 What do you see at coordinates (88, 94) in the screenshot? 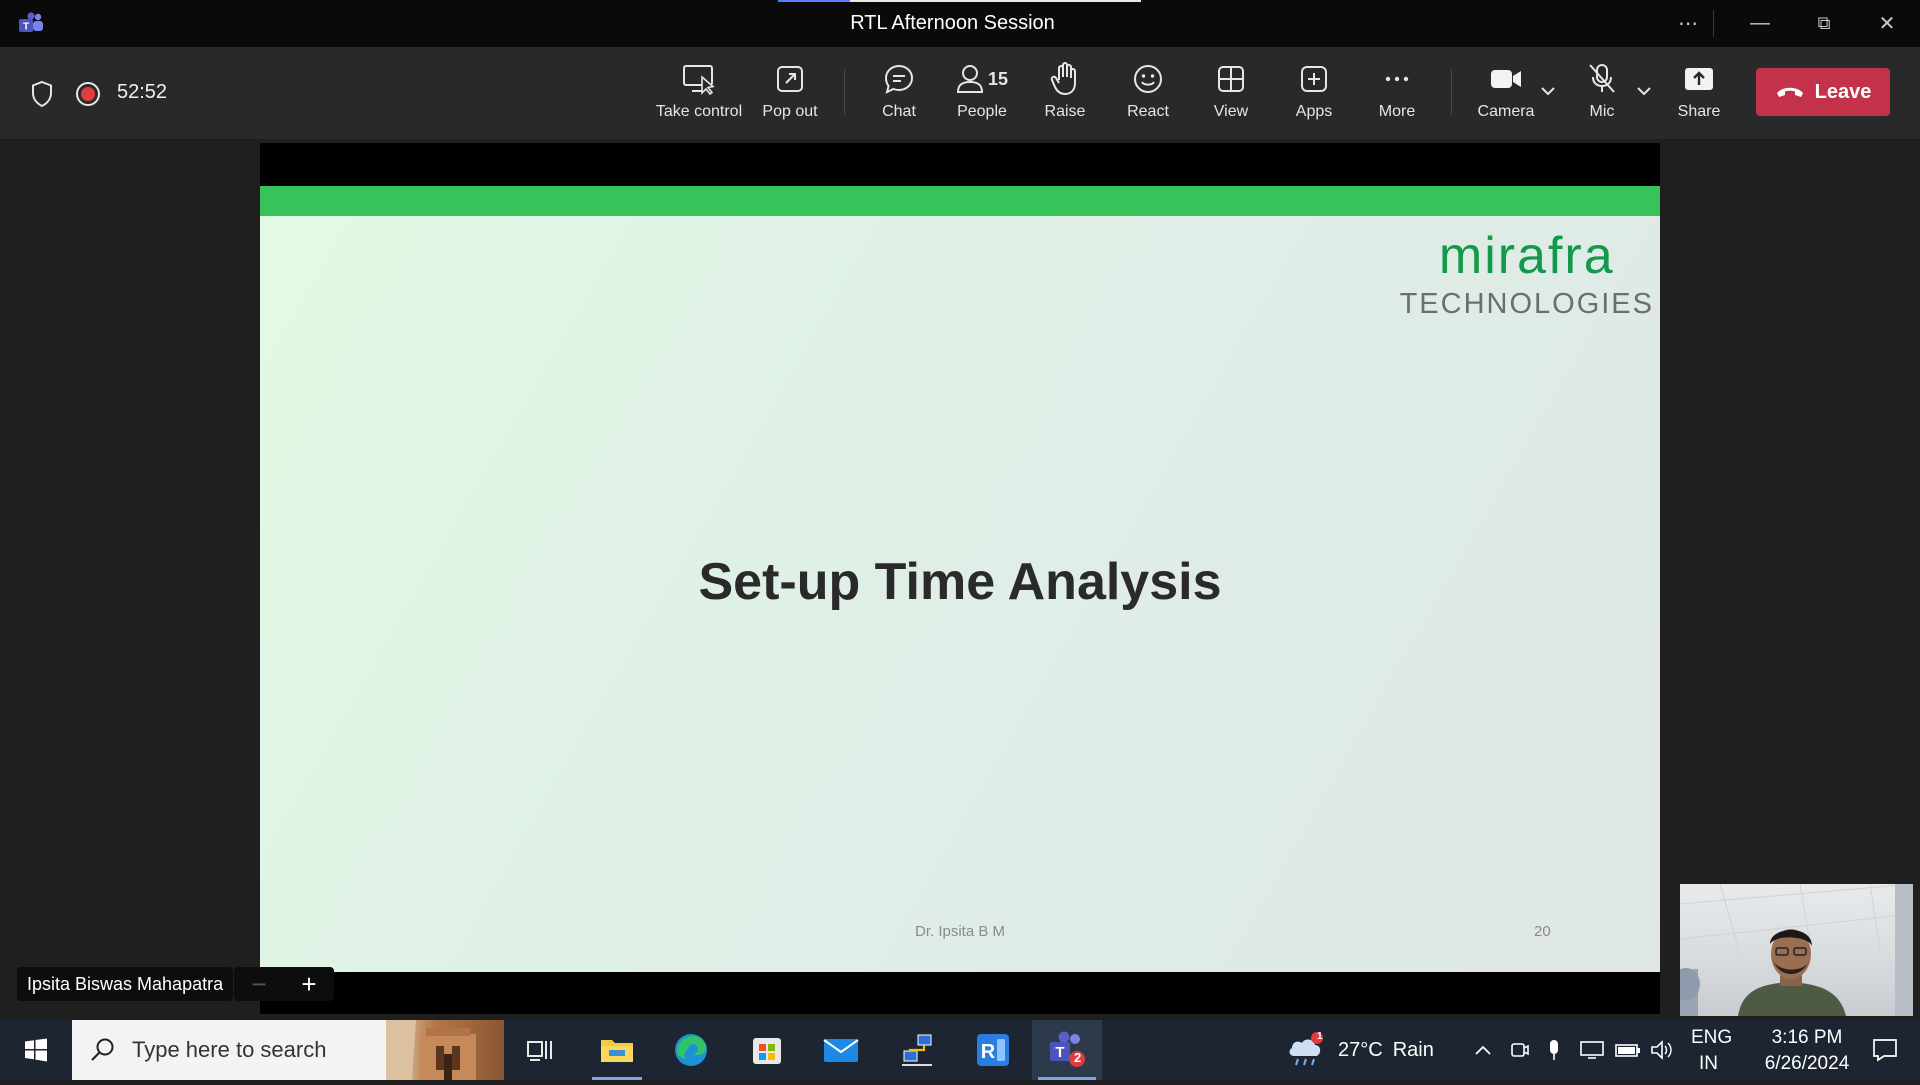
I see `recording-indicator-icon` at bounding box center [88, 94].